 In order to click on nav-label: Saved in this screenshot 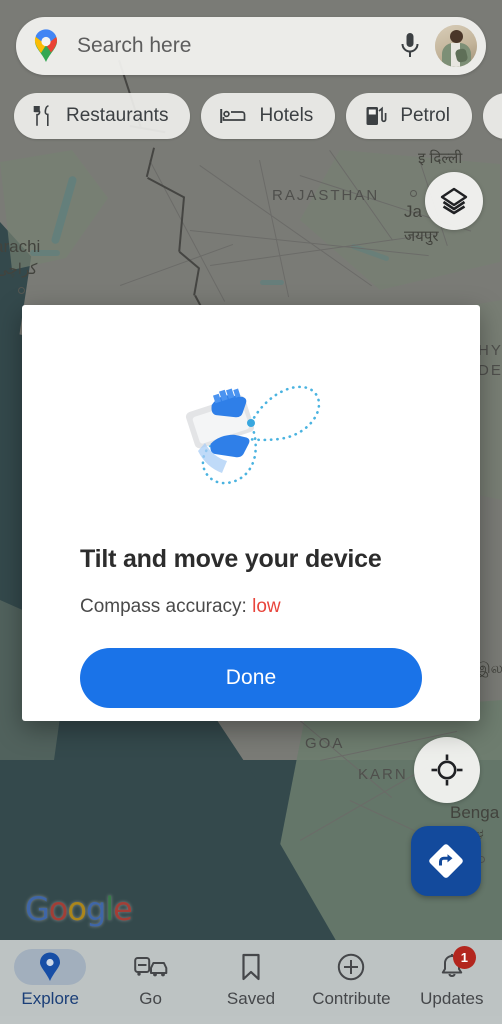, I will do `click(251, 998)`.